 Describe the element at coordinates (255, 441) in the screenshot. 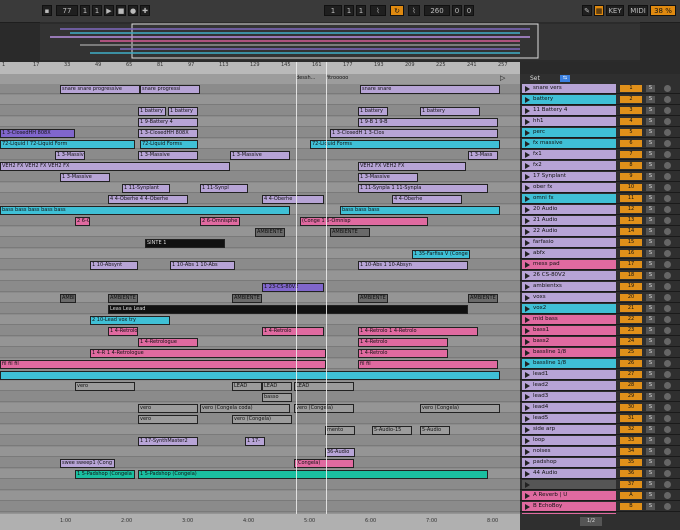

I see `clip: 1 17-` at that location.